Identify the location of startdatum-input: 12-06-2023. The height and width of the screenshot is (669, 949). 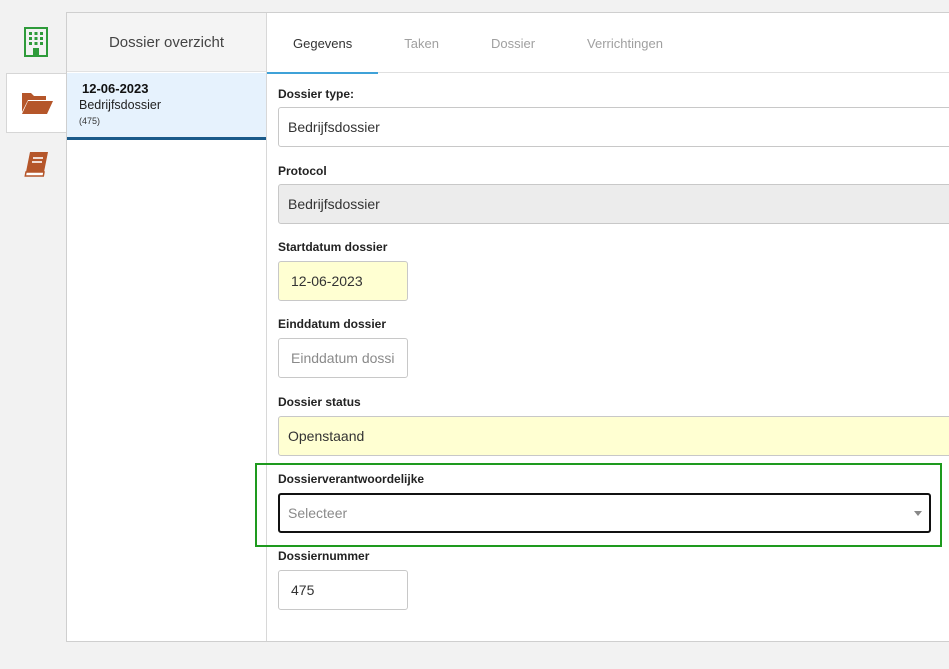
(343, 281).